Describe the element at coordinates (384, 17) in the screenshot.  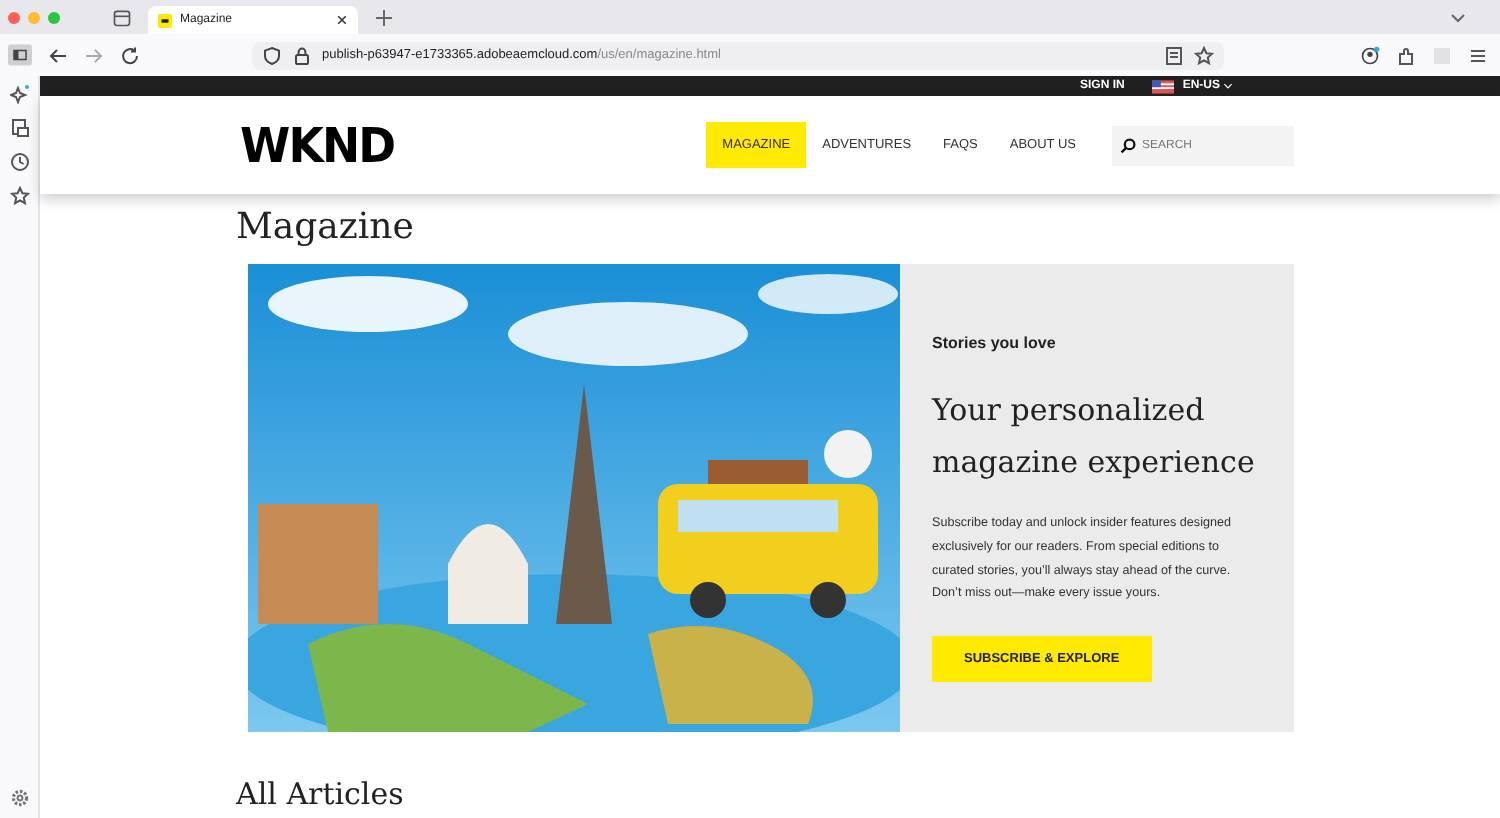
I see `new-tab-icon` at that location.